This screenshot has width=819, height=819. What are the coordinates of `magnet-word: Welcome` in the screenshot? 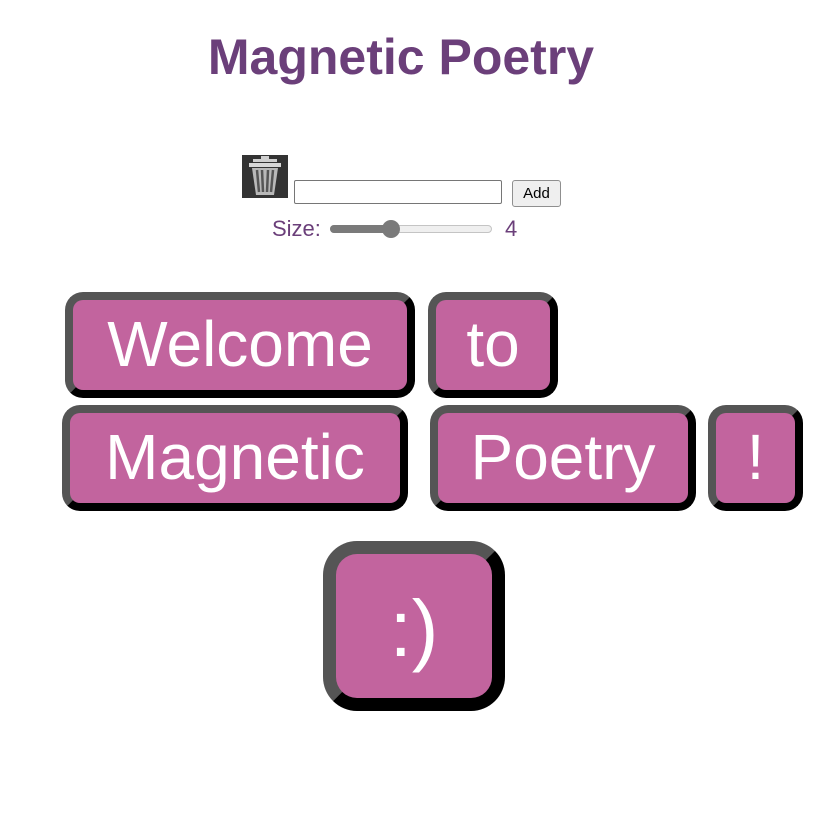 It's located at (240, 345).